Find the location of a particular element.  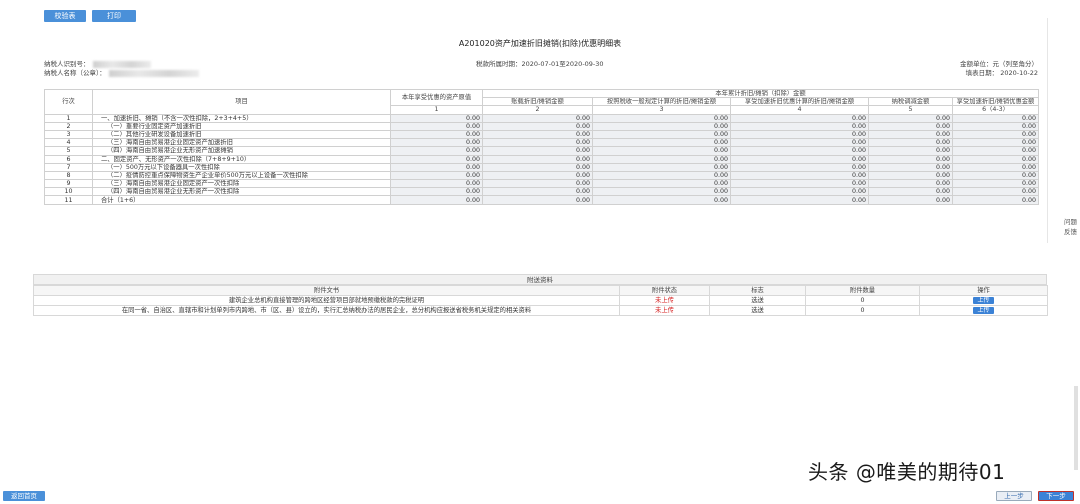

row-item: （四）海南自由贸易港企业无形资产一次性扣除 is located at coordinates (241, 192).